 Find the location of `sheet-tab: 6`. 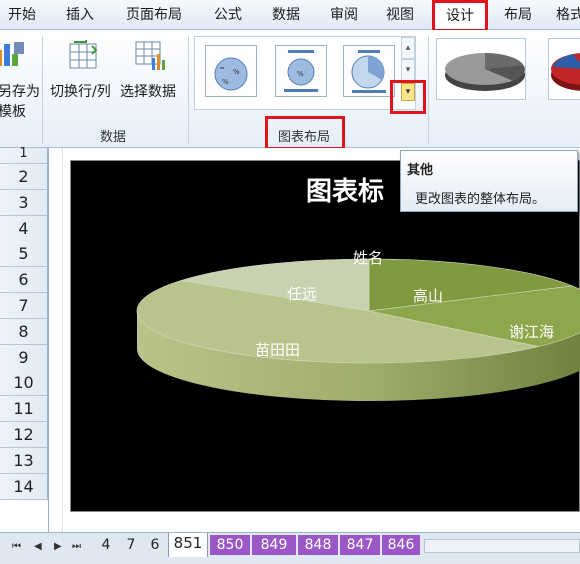

sheet-tab: 6 is located at coordinates (155, 545).